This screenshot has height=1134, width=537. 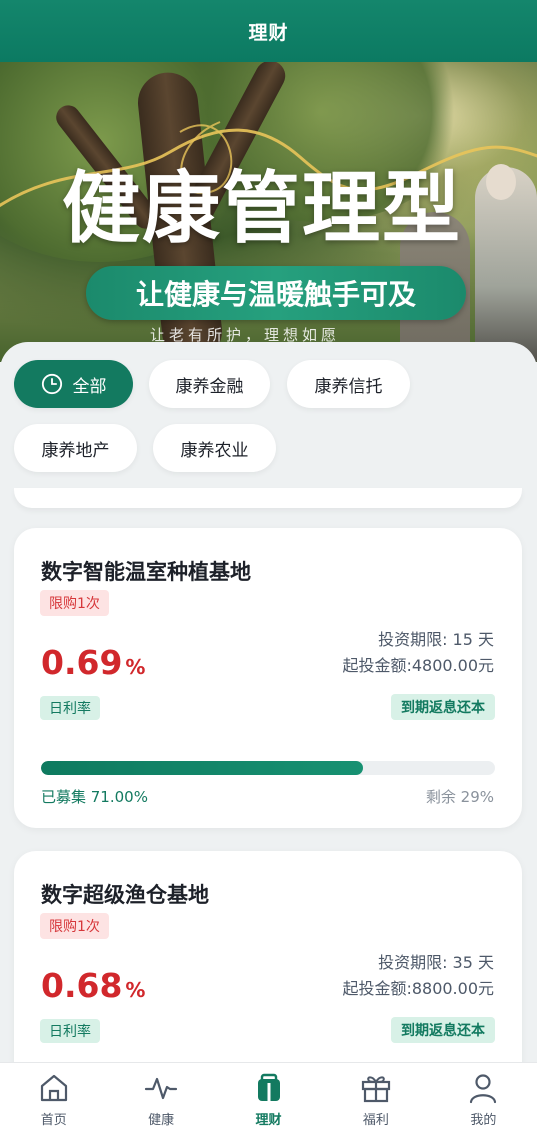 What do you see at coordinates (459, 797) in the screenshot?
I see `remaining-percentage: 剩余 29%` at bounding box center [459, 797].